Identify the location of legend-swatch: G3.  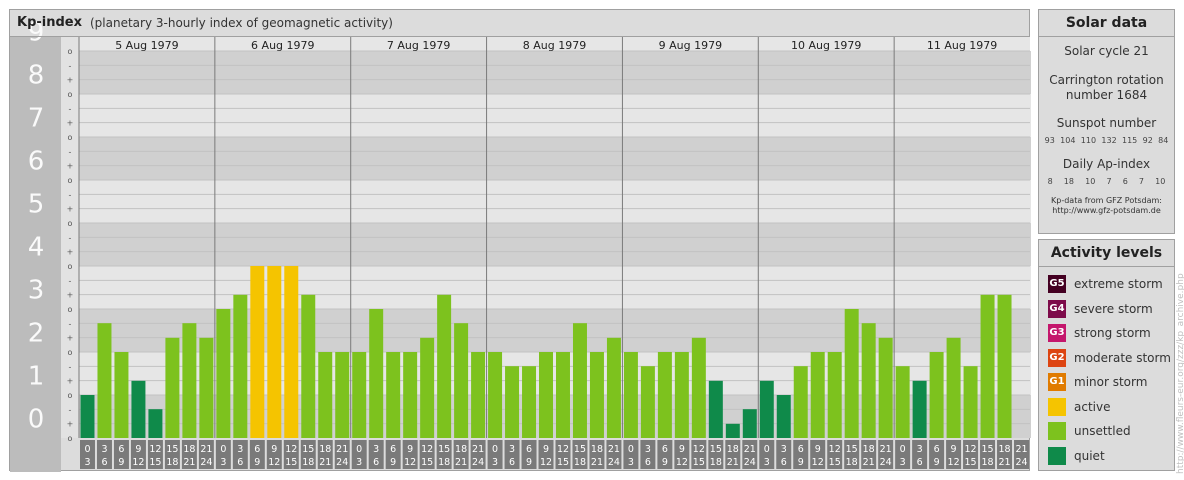
(1057, 333).